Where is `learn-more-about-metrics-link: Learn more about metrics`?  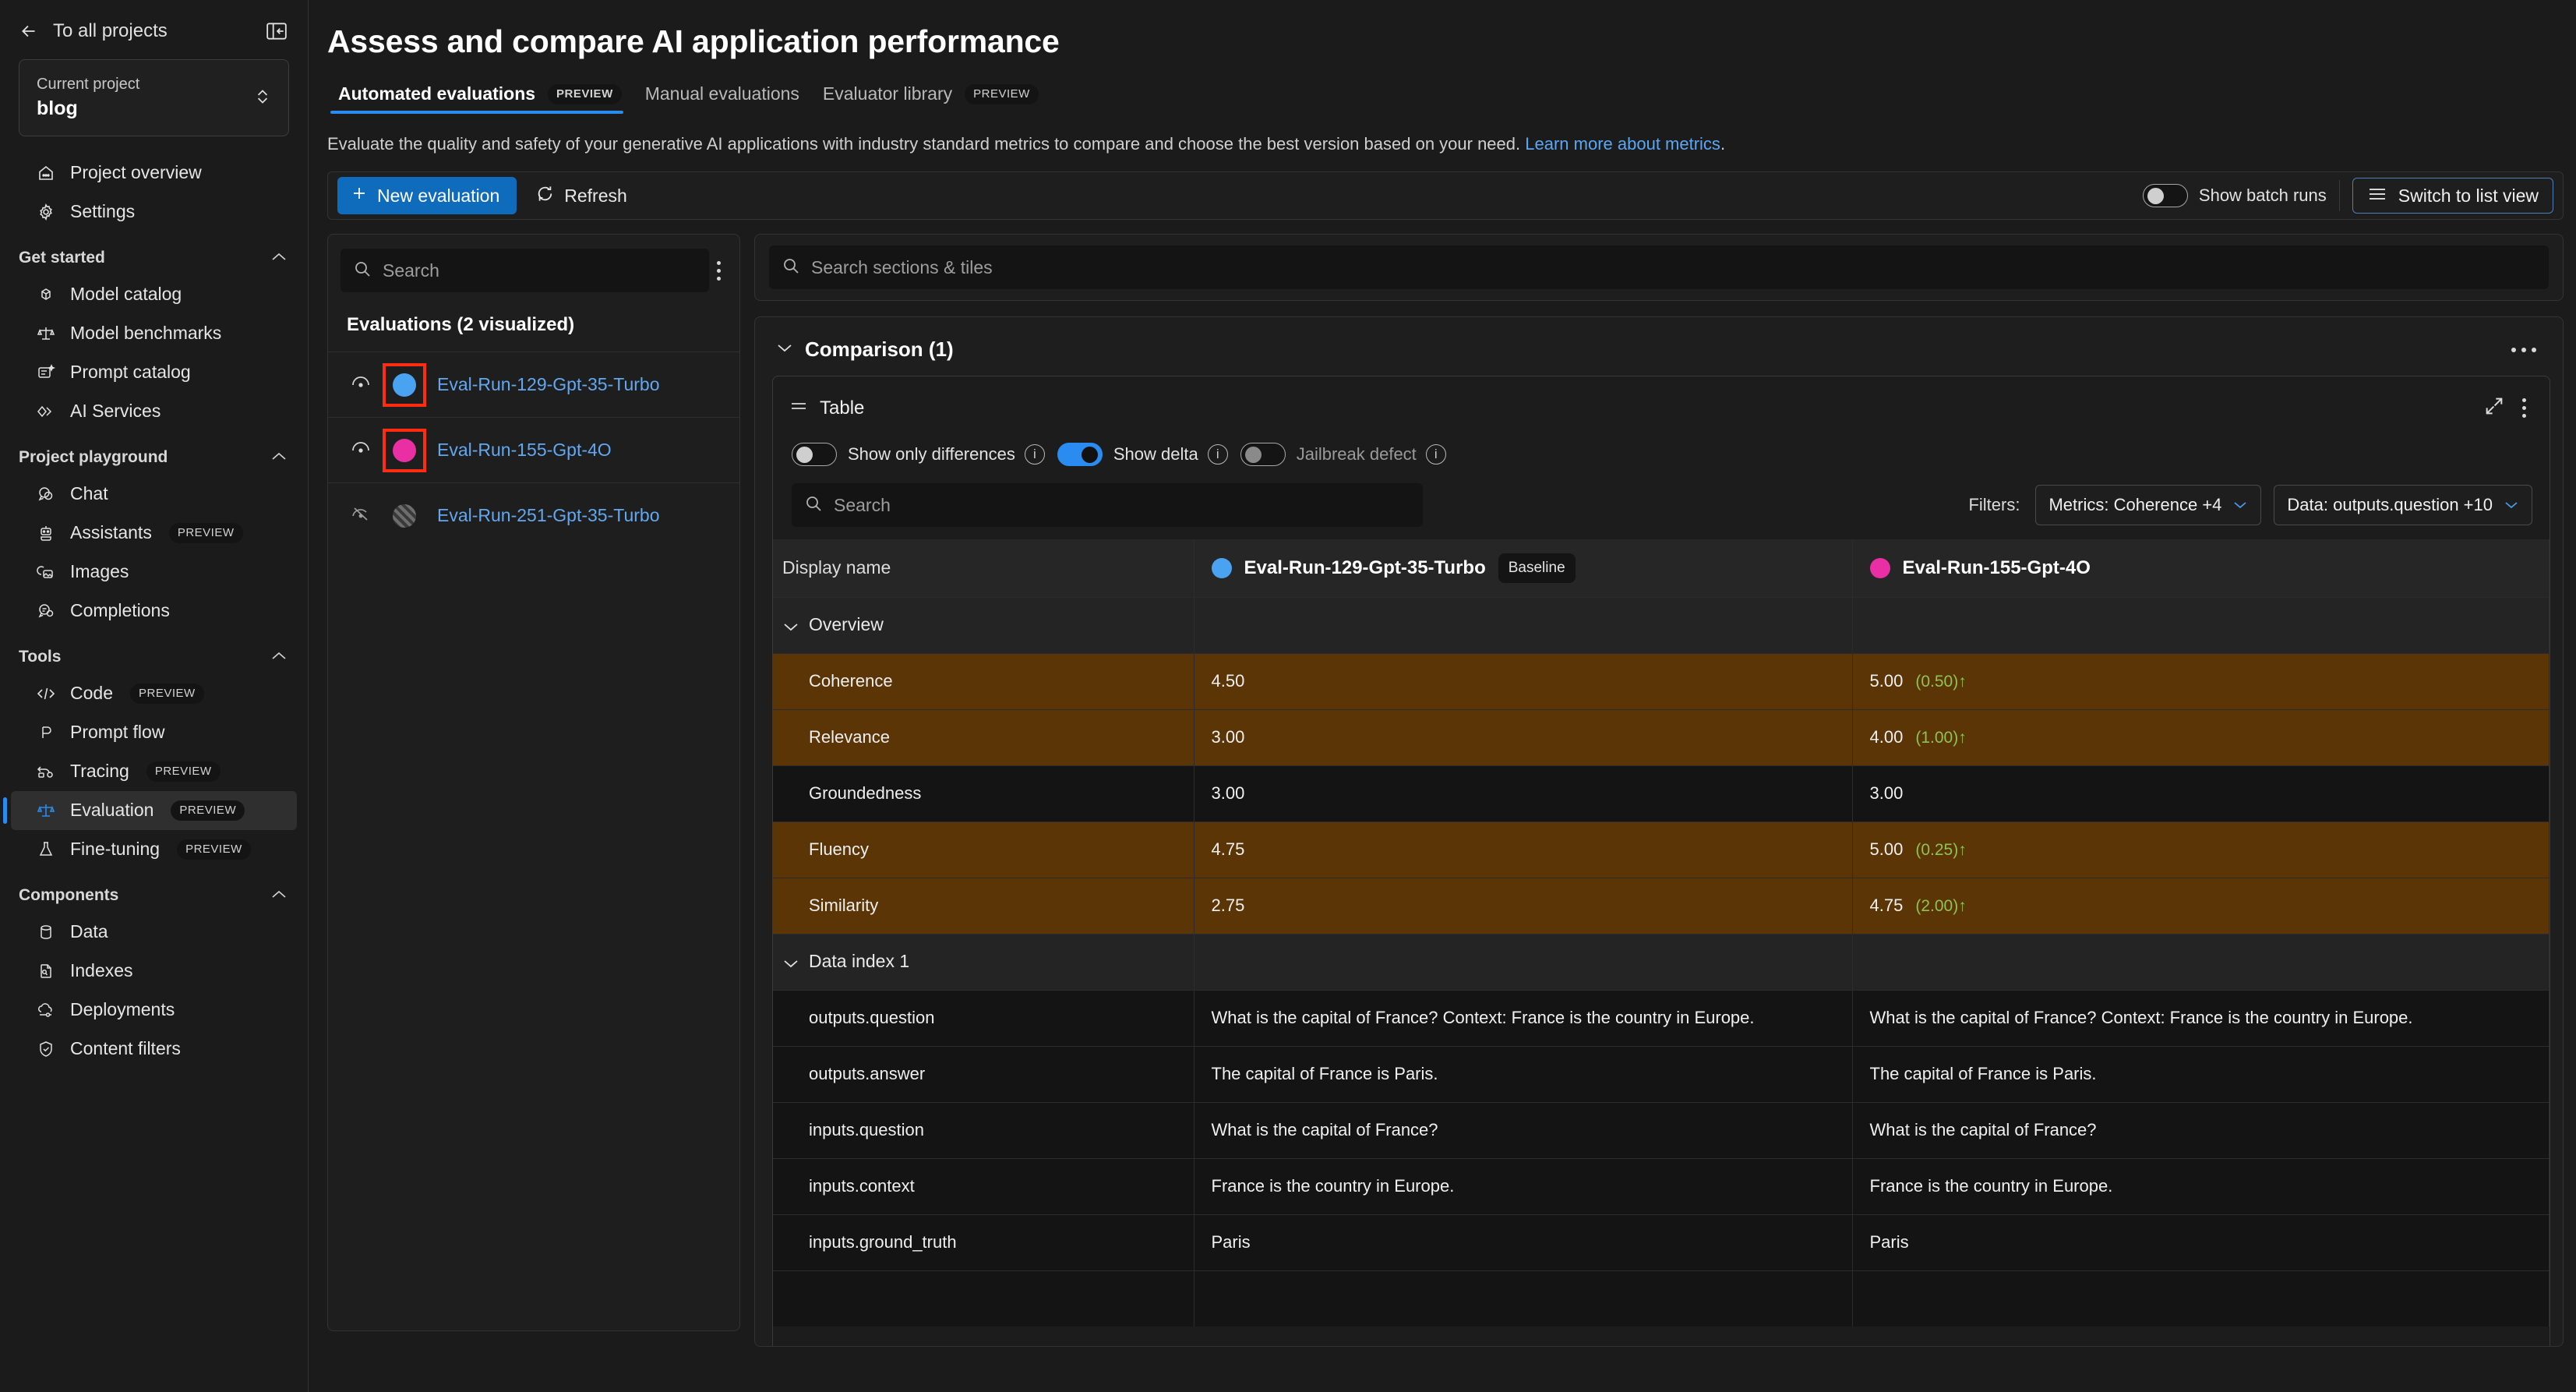 learn-more-about-metrics-link: Learn more about metrics is located at coordinates (1622, 144).